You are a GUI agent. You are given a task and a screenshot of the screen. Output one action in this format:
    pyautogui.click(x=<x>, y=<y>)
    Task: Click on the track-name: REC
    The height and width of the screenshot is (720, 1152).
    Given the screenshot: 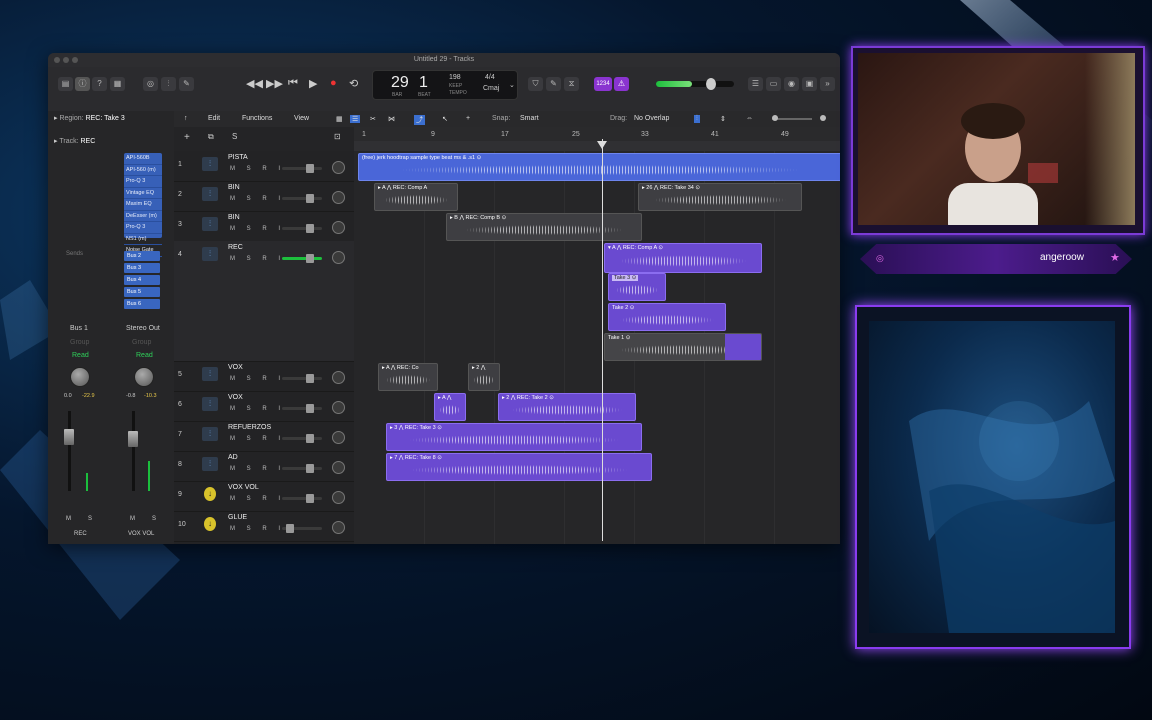 What is the action you would take?
    pyautogui.click(x=235, y=247)
    